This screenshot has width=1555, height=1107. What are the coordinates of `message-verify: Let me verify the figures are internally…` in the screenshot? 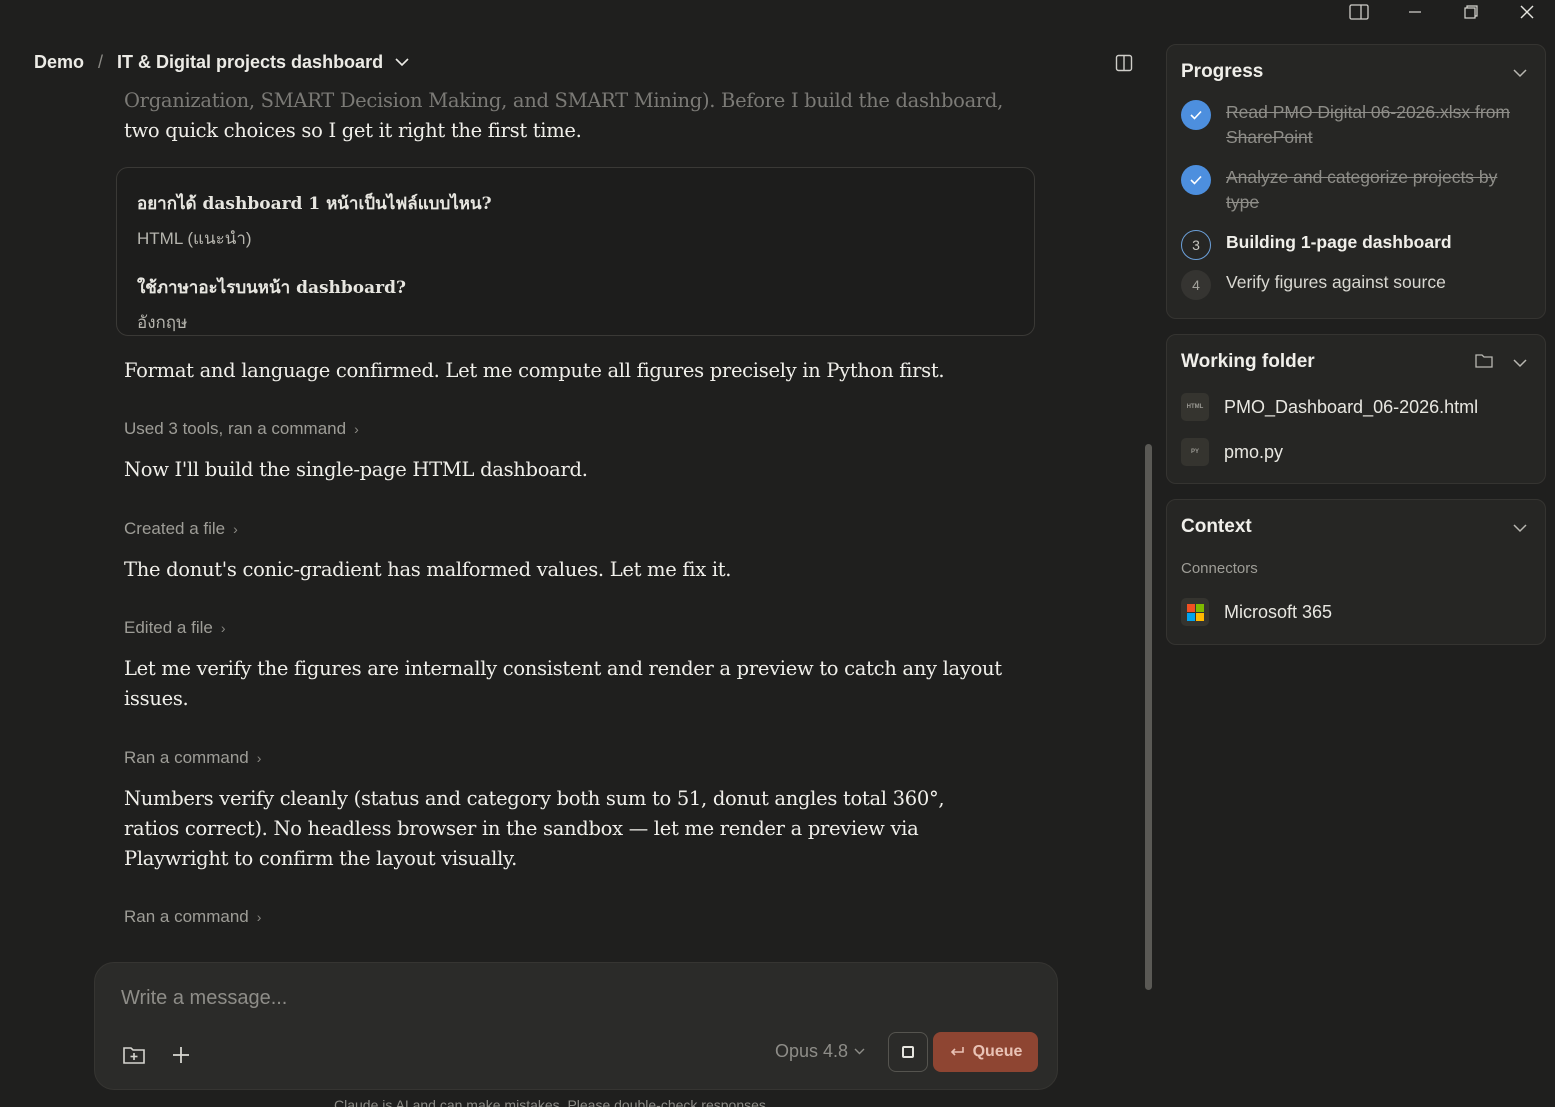 It's located at (563, 683).